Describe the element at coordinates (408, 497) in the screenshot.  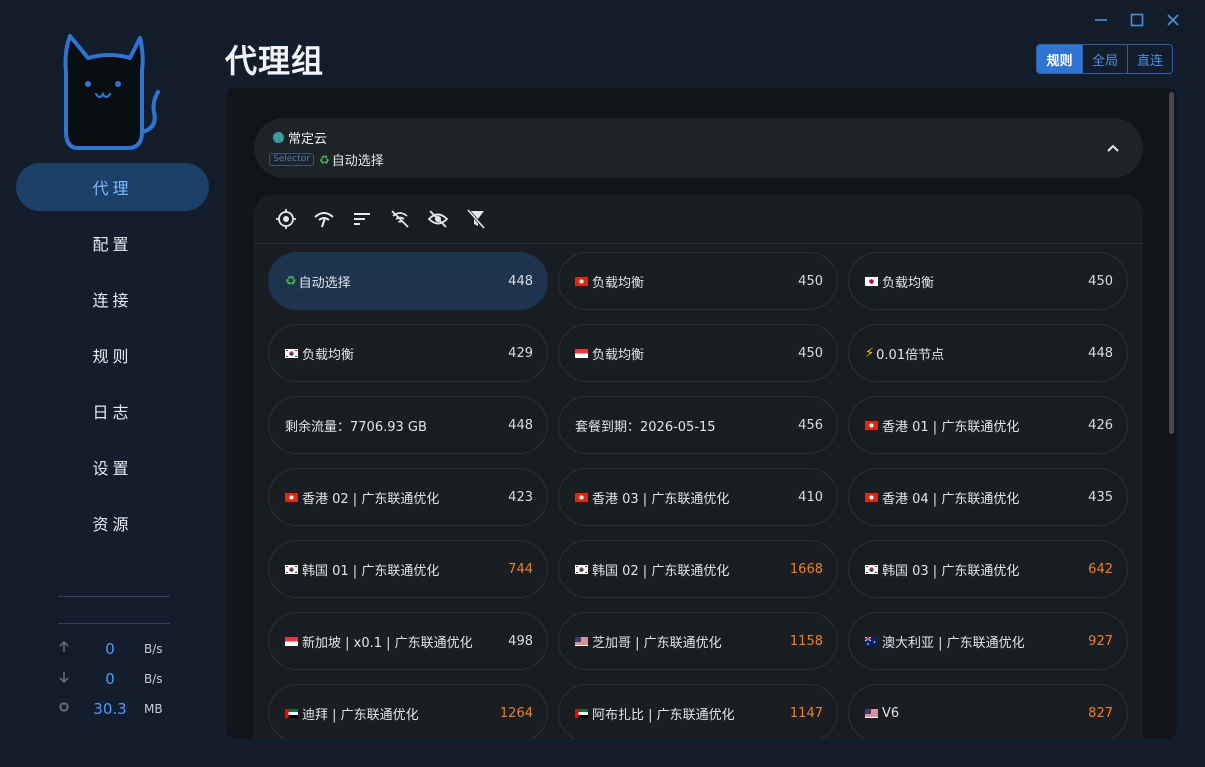
I see `proxy-node-card: 香港 02 | 广东联通优化 423` at that location.